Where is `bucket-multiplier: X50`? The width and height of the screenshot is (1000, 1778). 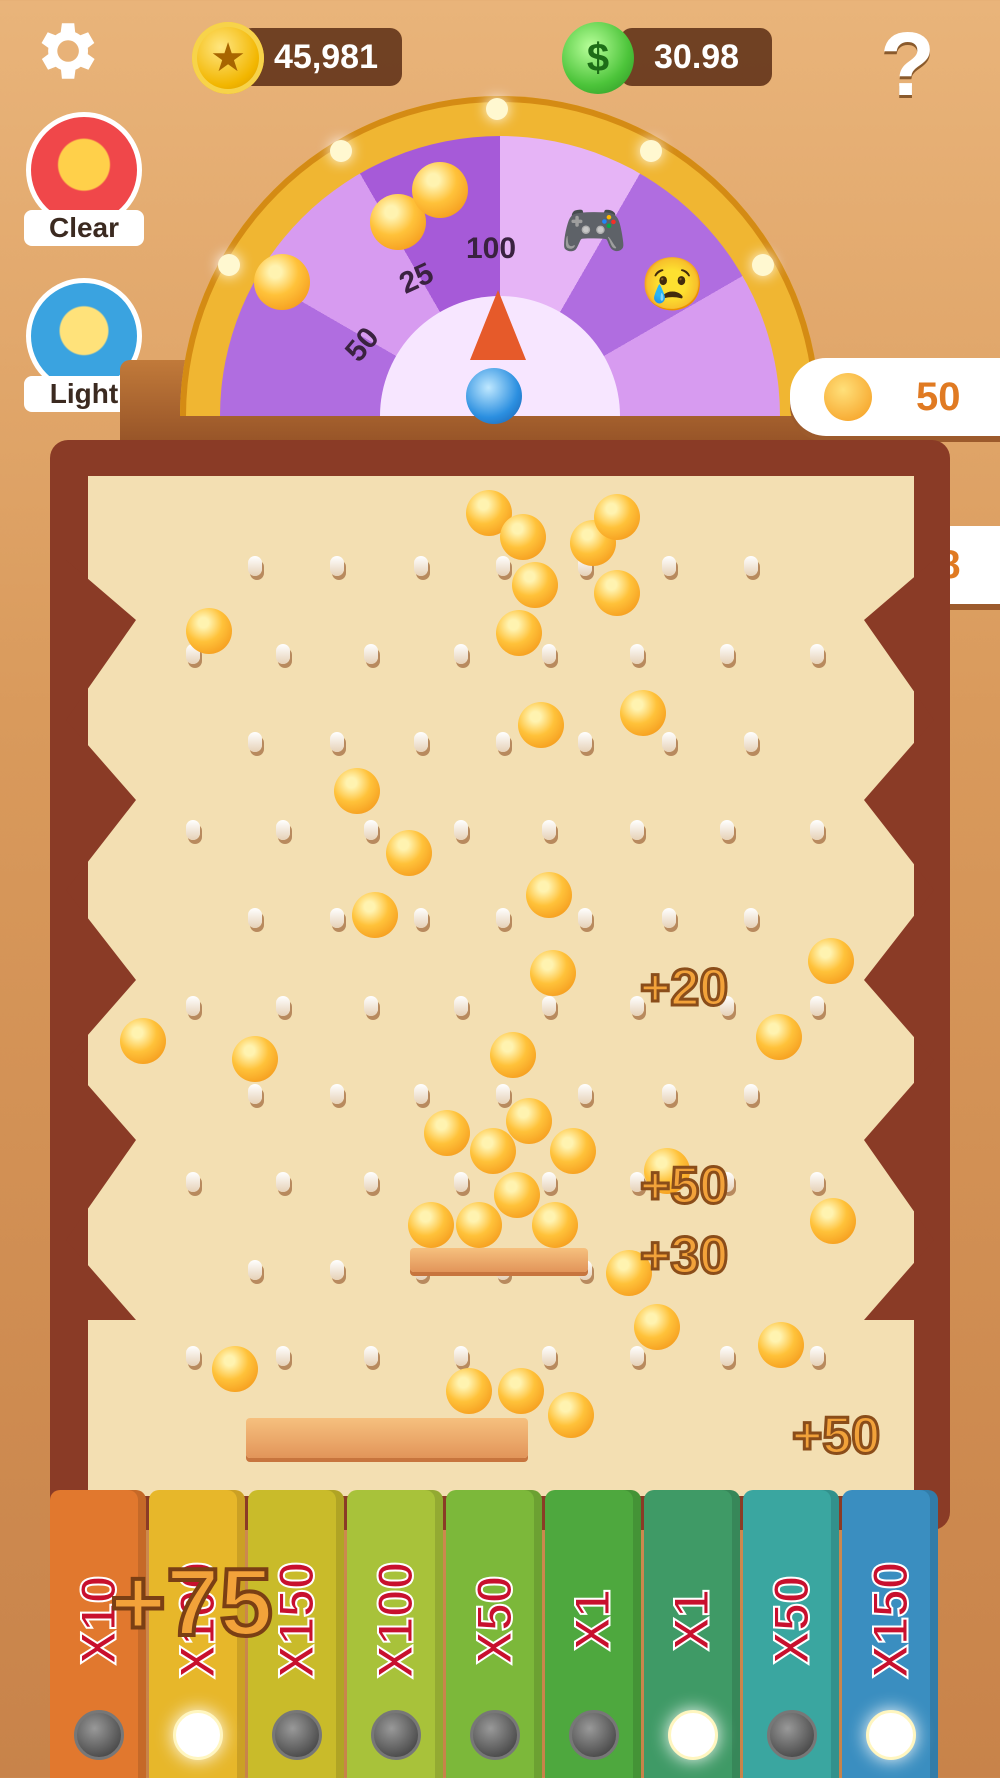
bucket-multiplier: X50 is located at coordinates (494, 1620).